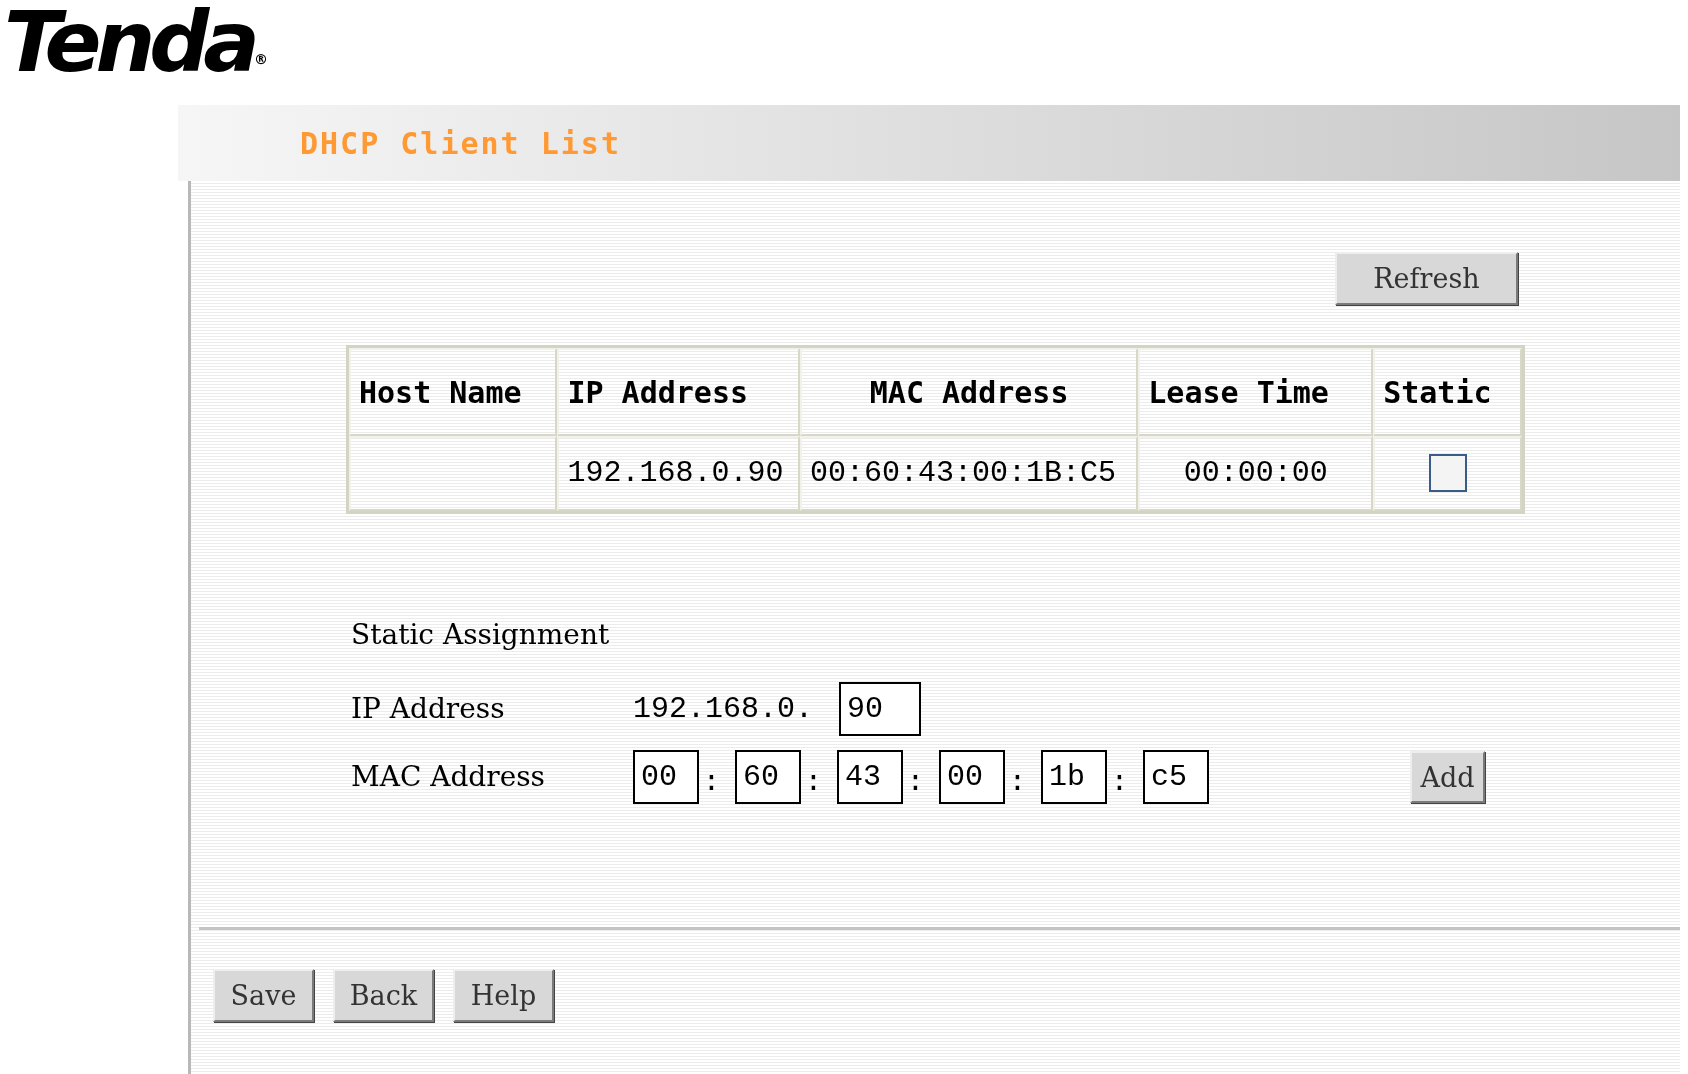  What do you see at coordinates (1256, 392) in the screenshot?
I see `column-header: Lease Time` at bounding box center [1256, 392].